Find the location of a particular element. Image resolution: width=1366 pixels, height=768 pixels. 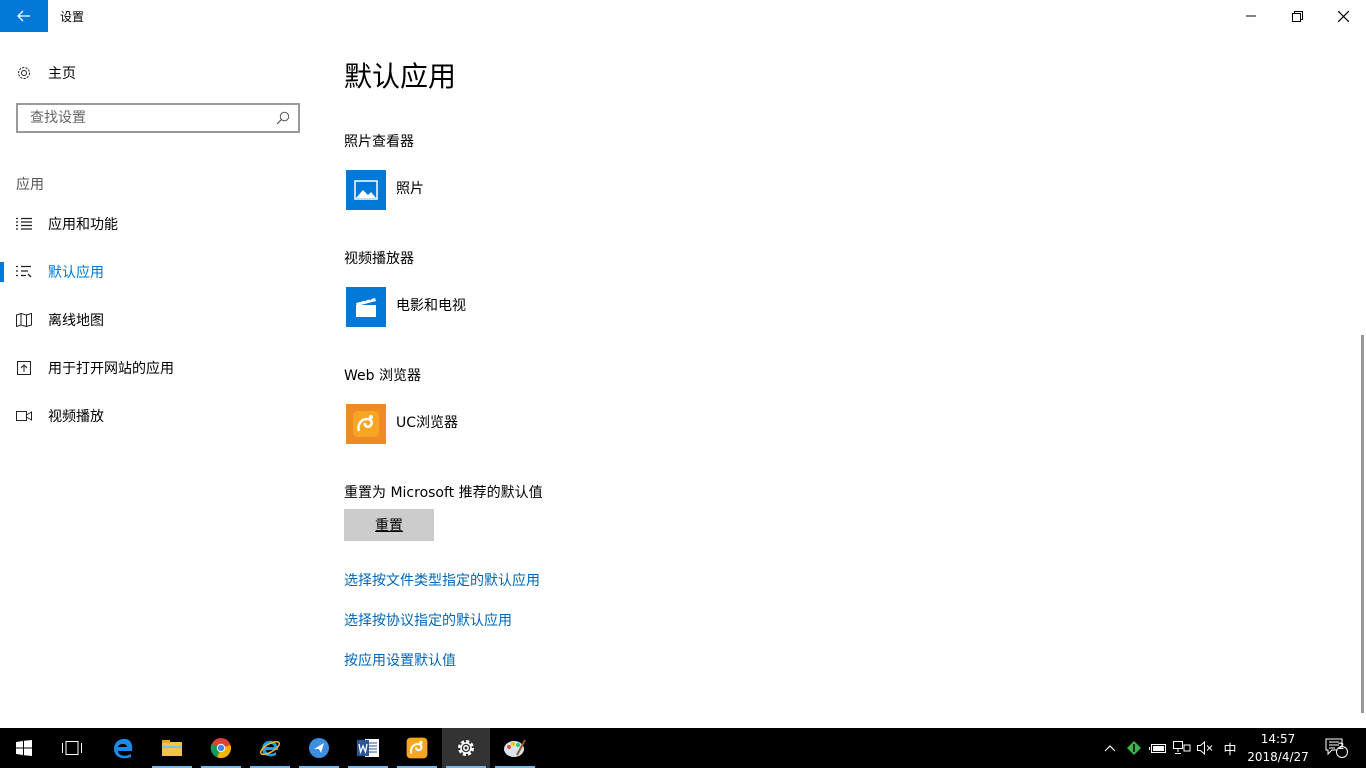

paint-icon is located at coordinates (515, 748).